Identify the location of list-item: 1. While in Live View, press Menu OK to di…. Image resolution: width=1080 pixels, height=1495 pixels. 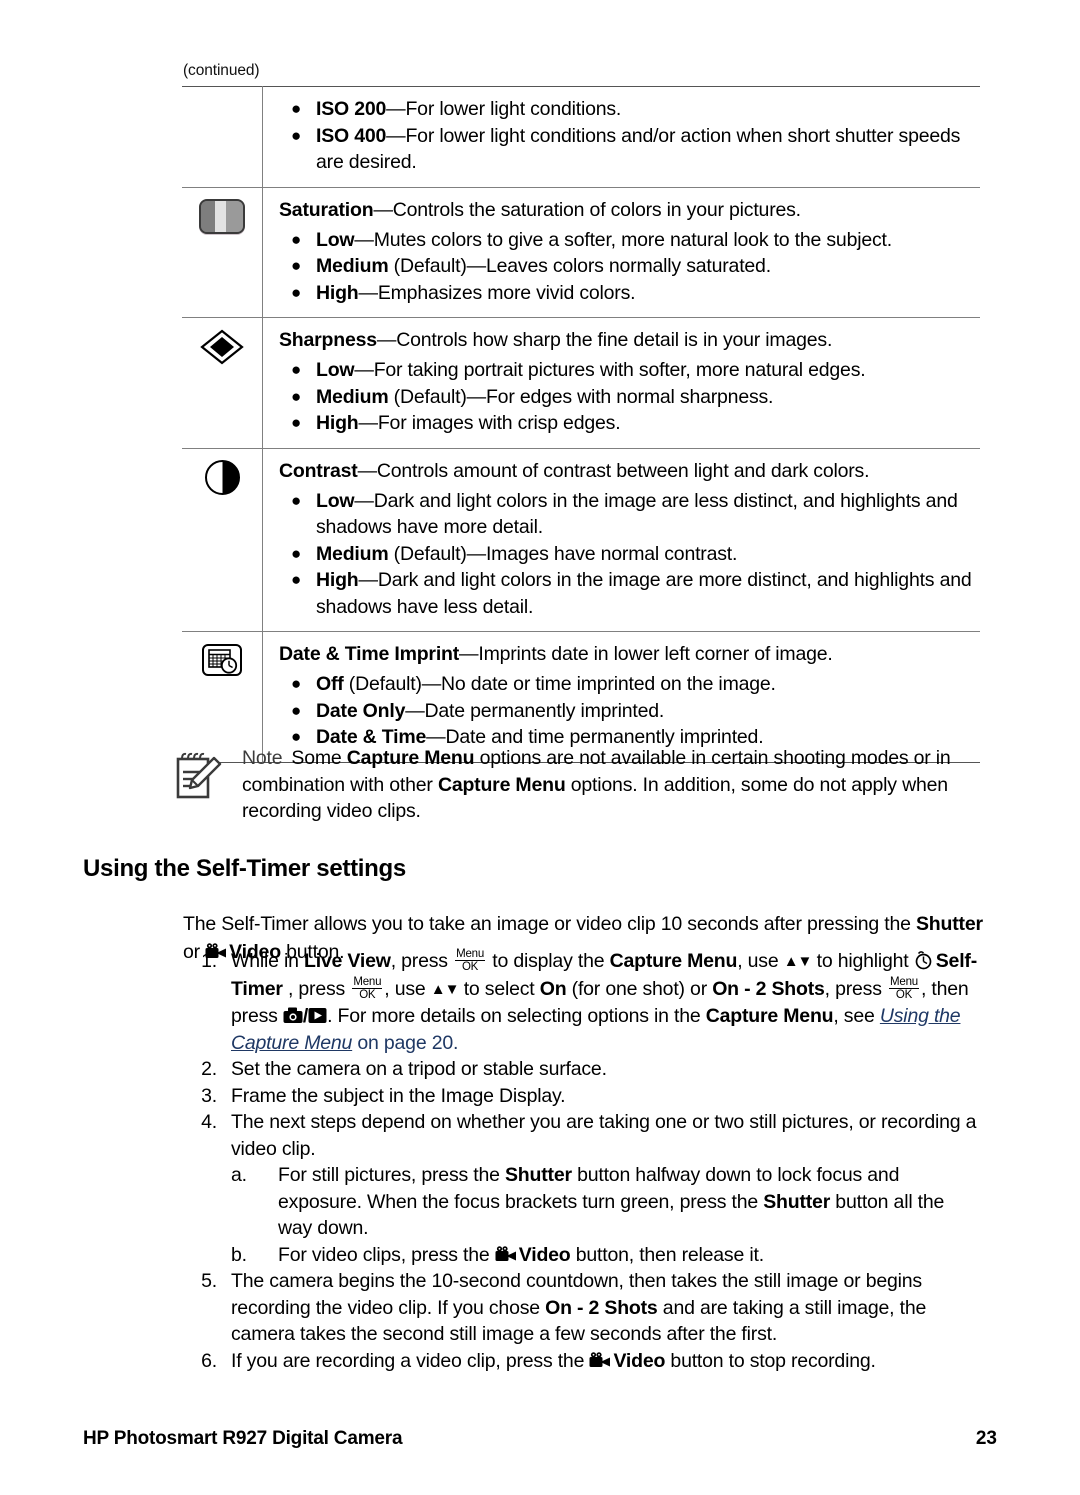
(583, 1002).